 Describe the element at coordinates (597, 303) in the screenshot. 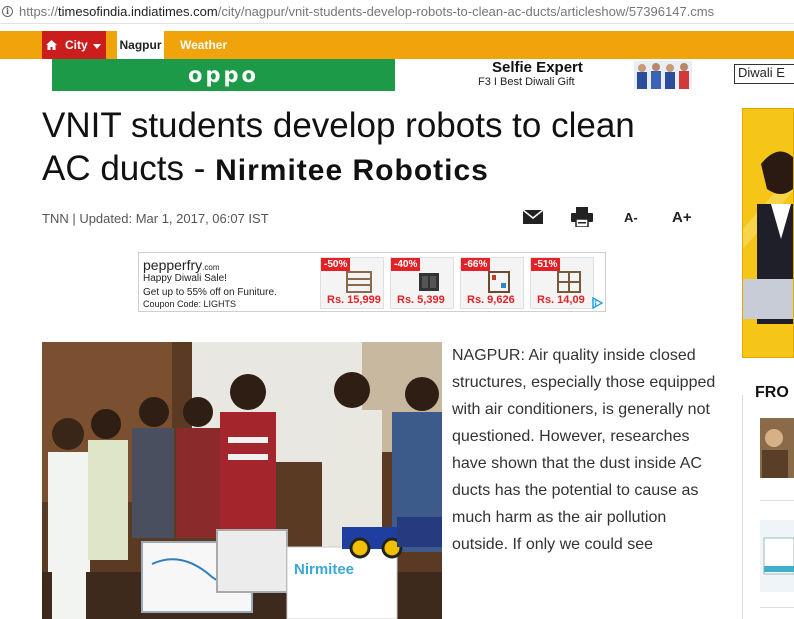

I see `adchoices-icon` at that location.